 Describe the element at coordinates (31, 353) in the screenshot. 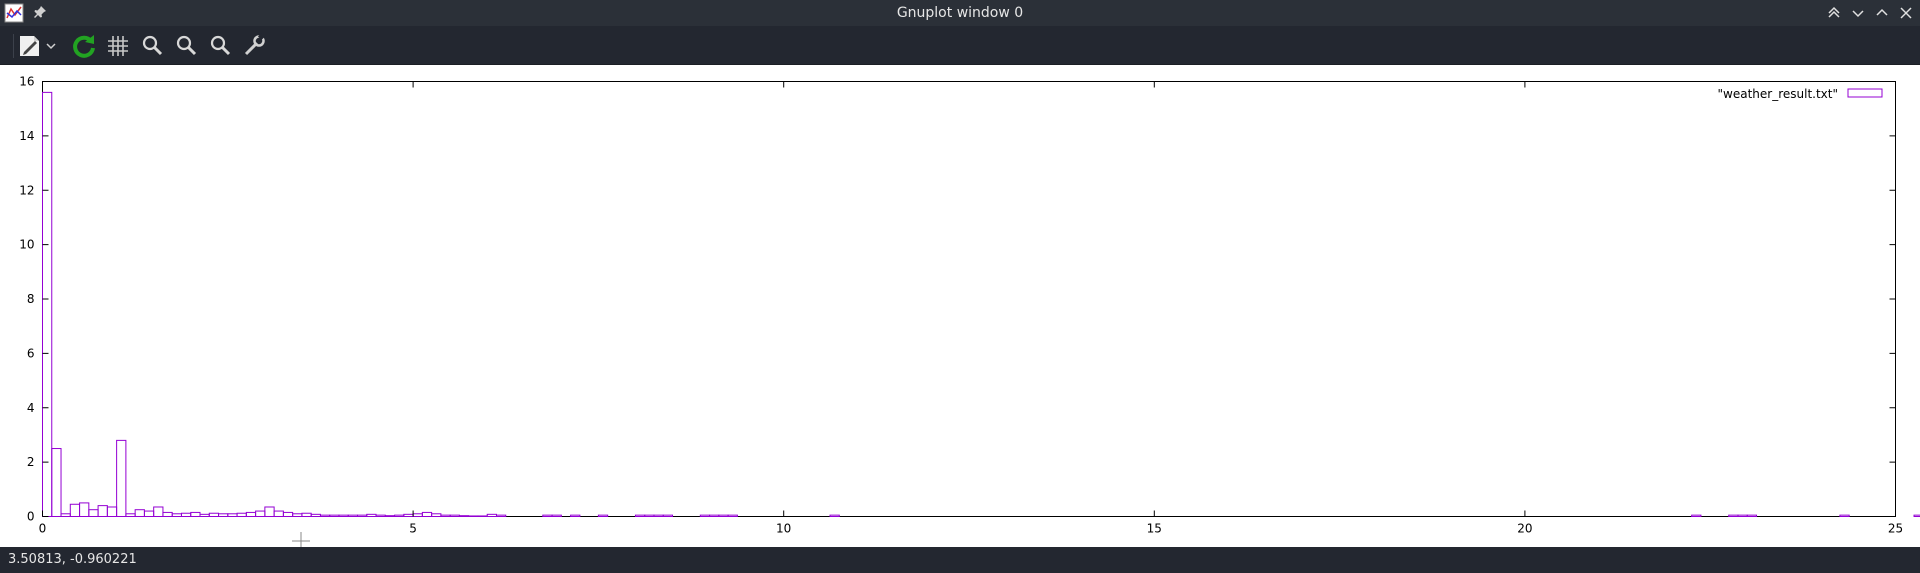

I see `y-tick-label: 6` at that location.